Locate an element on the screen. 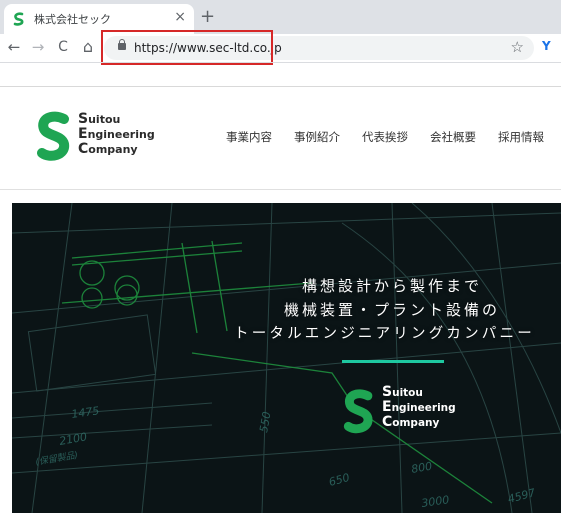 The image size is (561, 522). nav-greeting: 代表挨拶 is located at coordinates (385, 137).